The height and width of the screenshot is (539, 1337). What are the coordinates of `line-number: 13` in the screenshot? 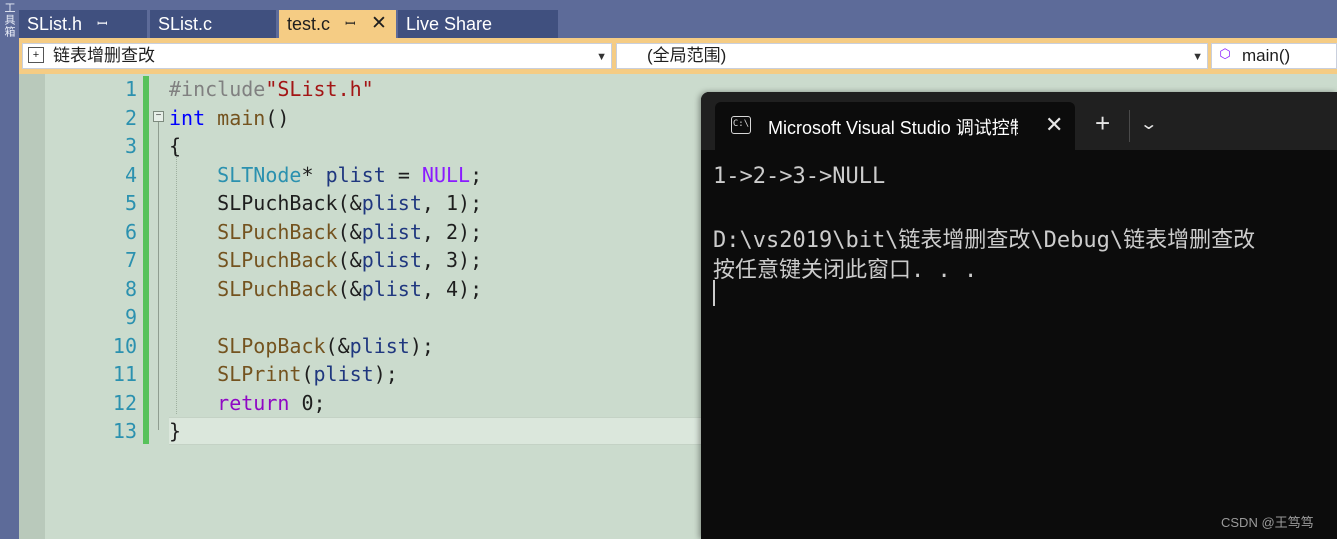 It's located at (124, 431).